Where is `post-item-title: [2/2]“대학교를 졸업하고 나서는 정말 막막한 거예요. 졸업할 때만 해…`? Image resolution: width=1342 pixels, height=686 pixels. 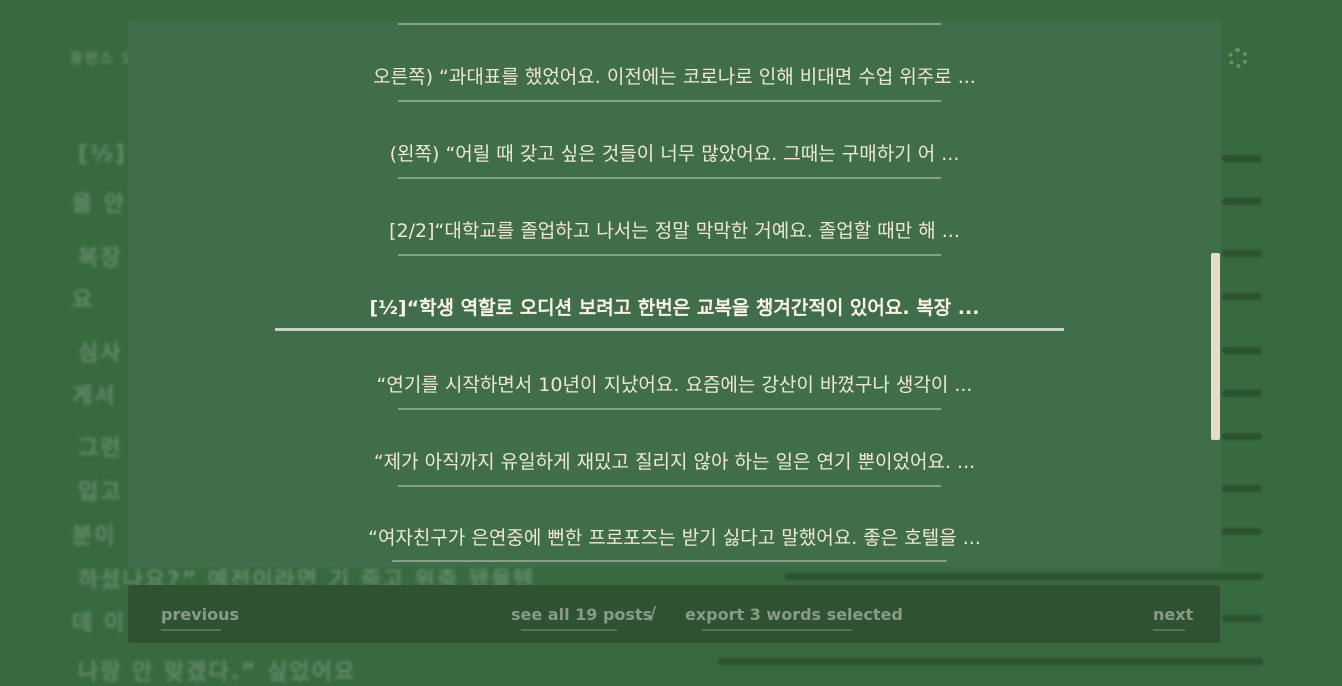
post-item-title: [2/2]“대학교를 졸업하고 나서는 정말 막막한 거예요. 졸업할 때만 해… is located at coordinates (674, 231).